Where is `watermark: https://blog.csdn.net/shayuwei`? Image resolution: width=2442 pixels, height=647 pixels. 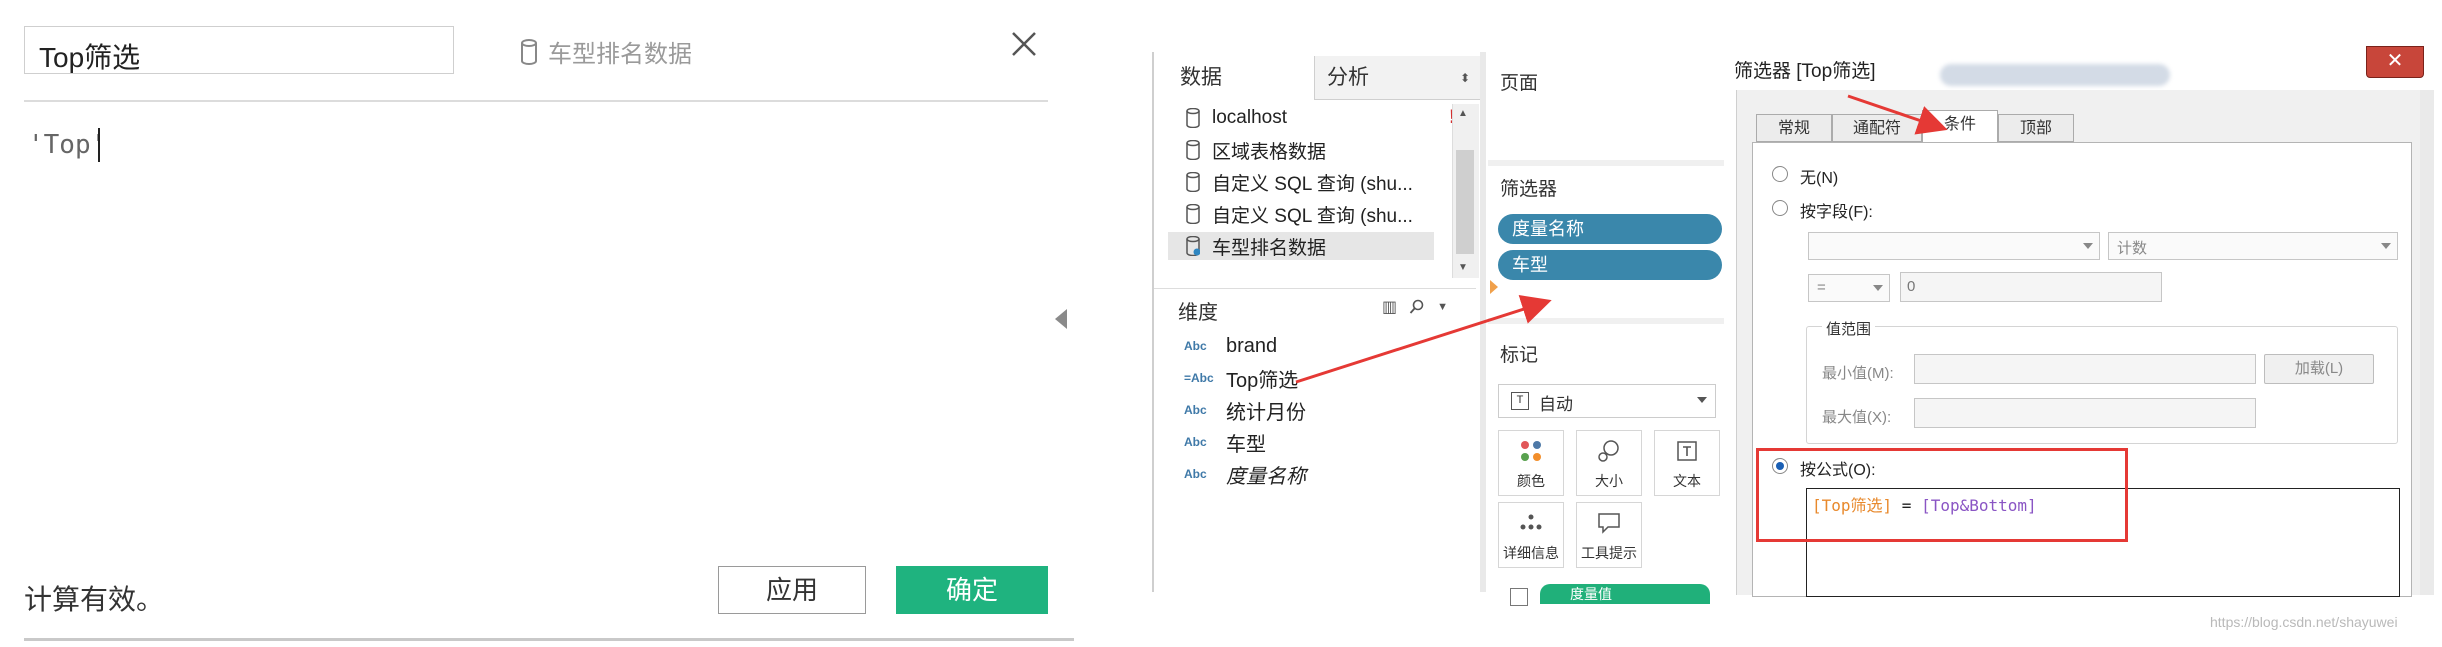 watermark: https://blog.csdn.net/shayuwei is located at coordinates (2304, 622).